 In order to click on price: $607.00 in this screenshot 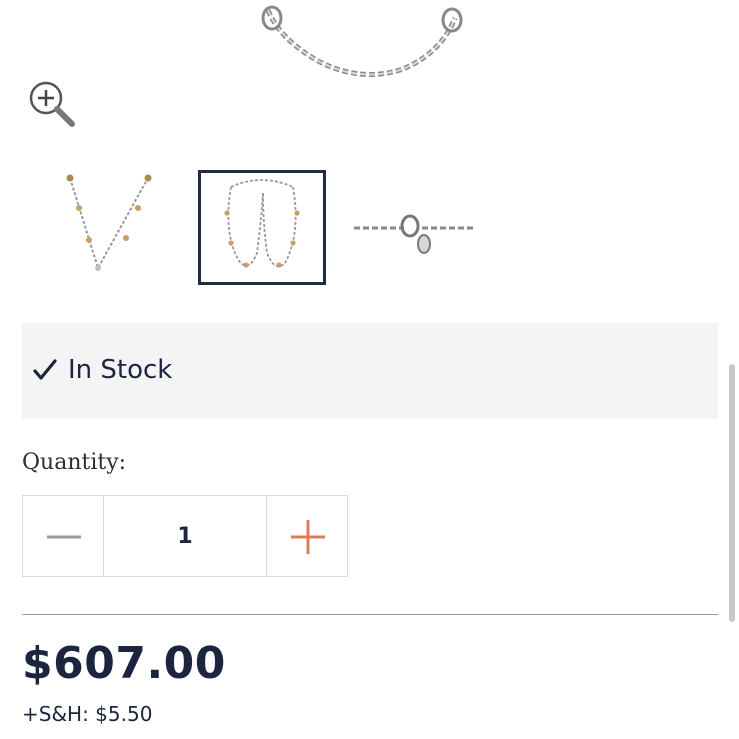, I will do `click(124, 663)`.